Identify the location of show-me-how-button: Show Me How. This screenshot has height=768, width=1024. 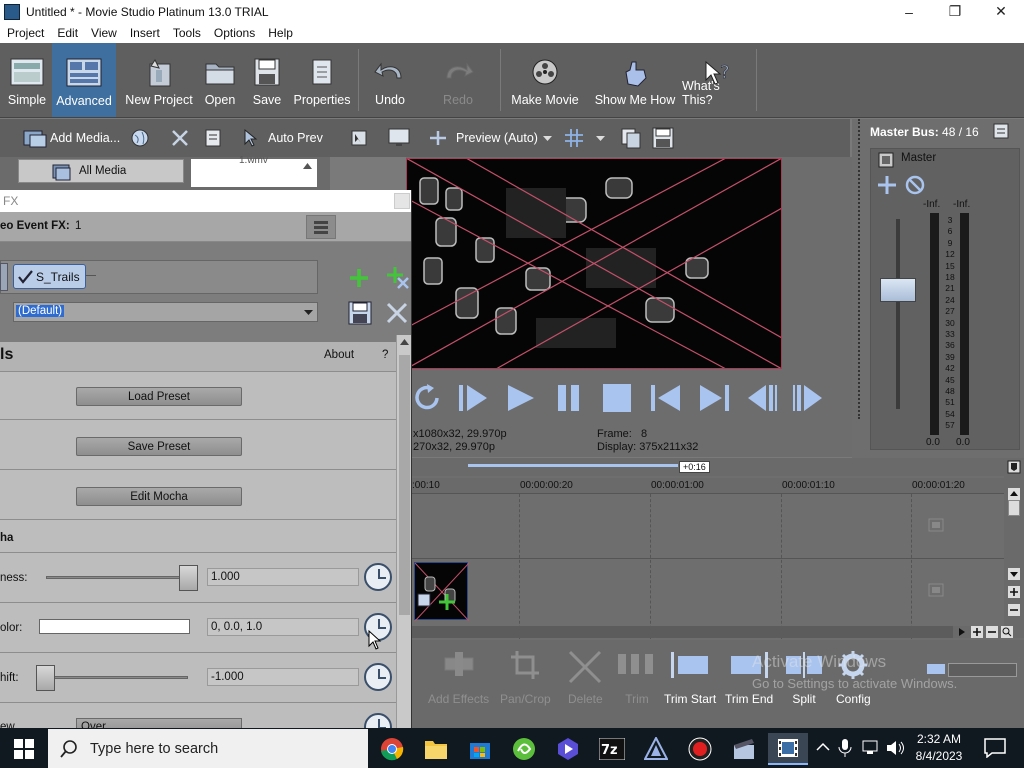
(635, 81).